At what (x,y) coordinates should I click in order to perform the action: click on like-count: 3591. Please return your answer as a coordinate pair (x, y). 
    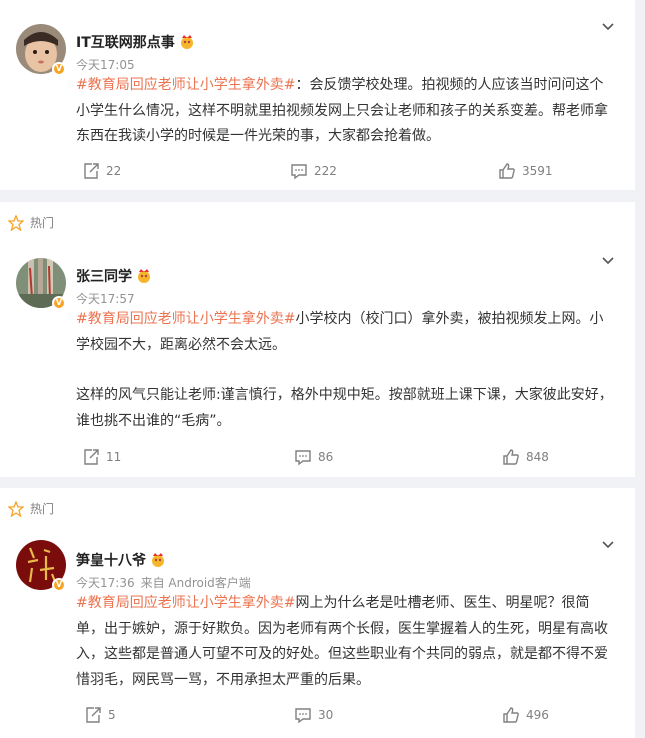
    Looking at the image, I should click on (537, 171).